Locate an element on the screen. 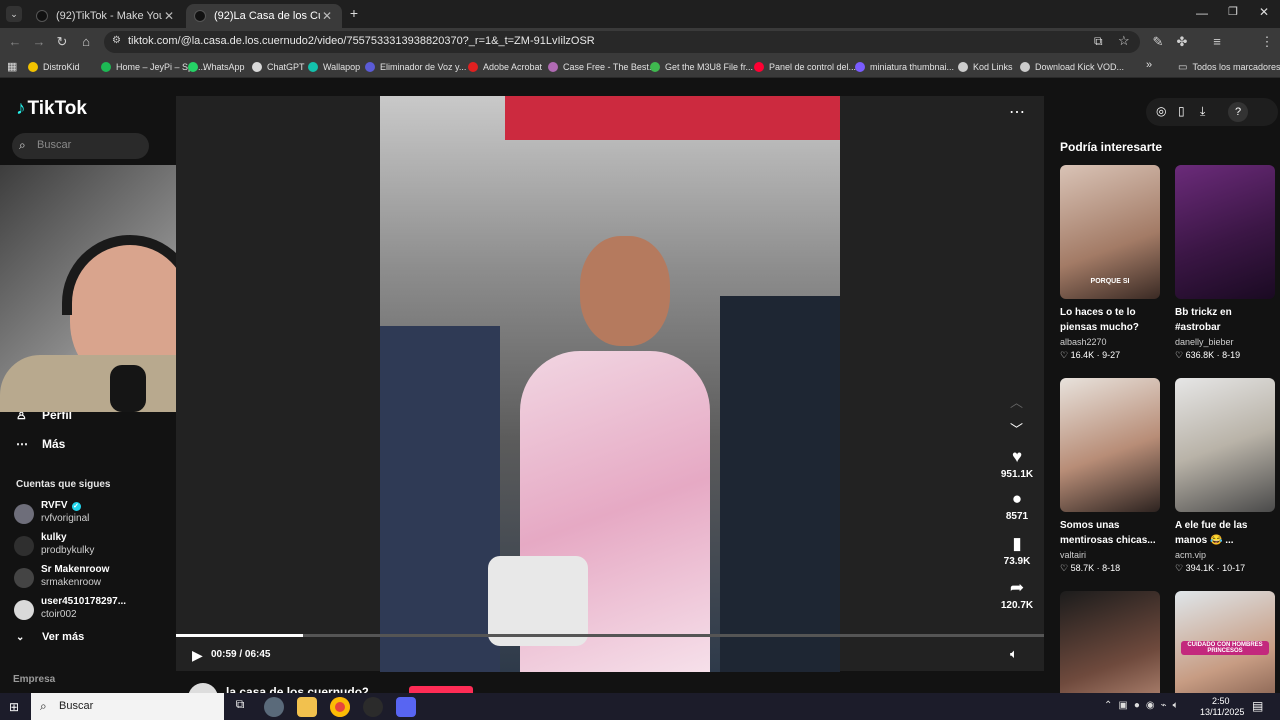  more-options-icon: ⋯ is located at coordinates (1017, 112).